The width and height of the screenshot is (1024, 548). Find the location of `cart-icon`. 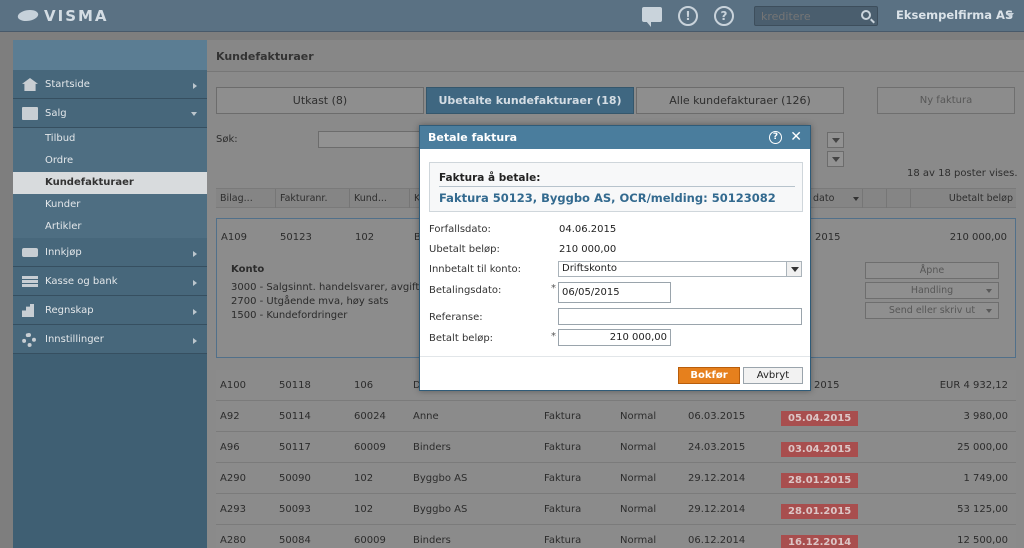

cart-icon is located at coordinates (30, 252).